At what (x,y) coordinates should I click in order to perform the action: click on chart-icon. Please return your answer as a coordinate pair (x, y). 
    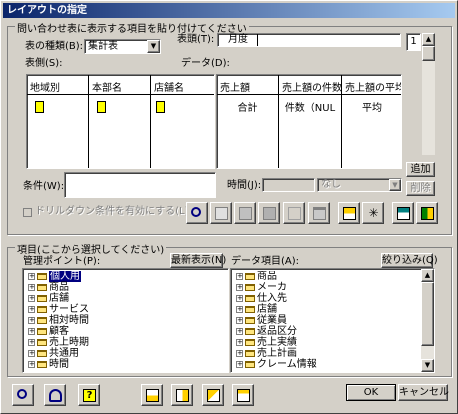
    Looking at the image, I should click on (427, 213).